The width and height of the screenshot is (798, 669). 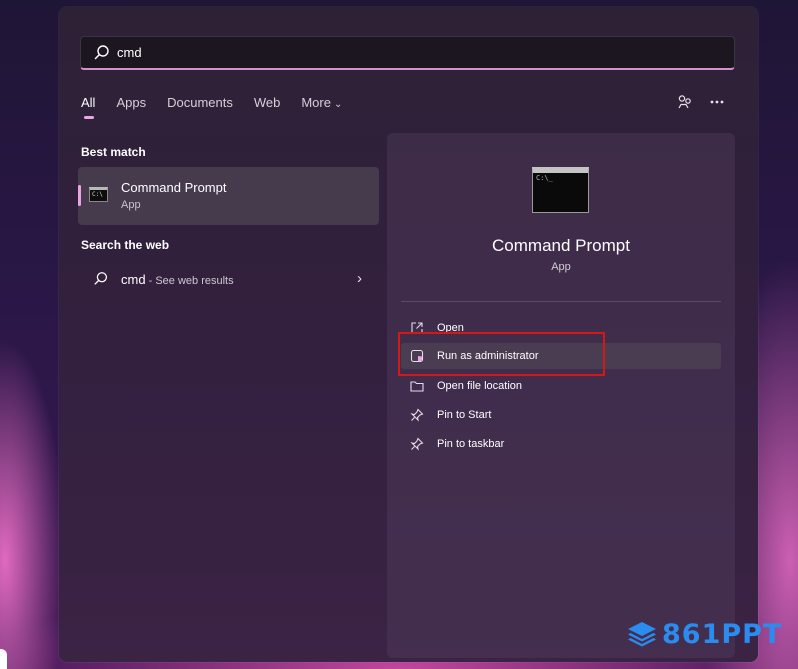 What do you see at coordinates (131, 103) in the screenshot?
I see `tab-apps: Apps` at bounding box center [131, 103].